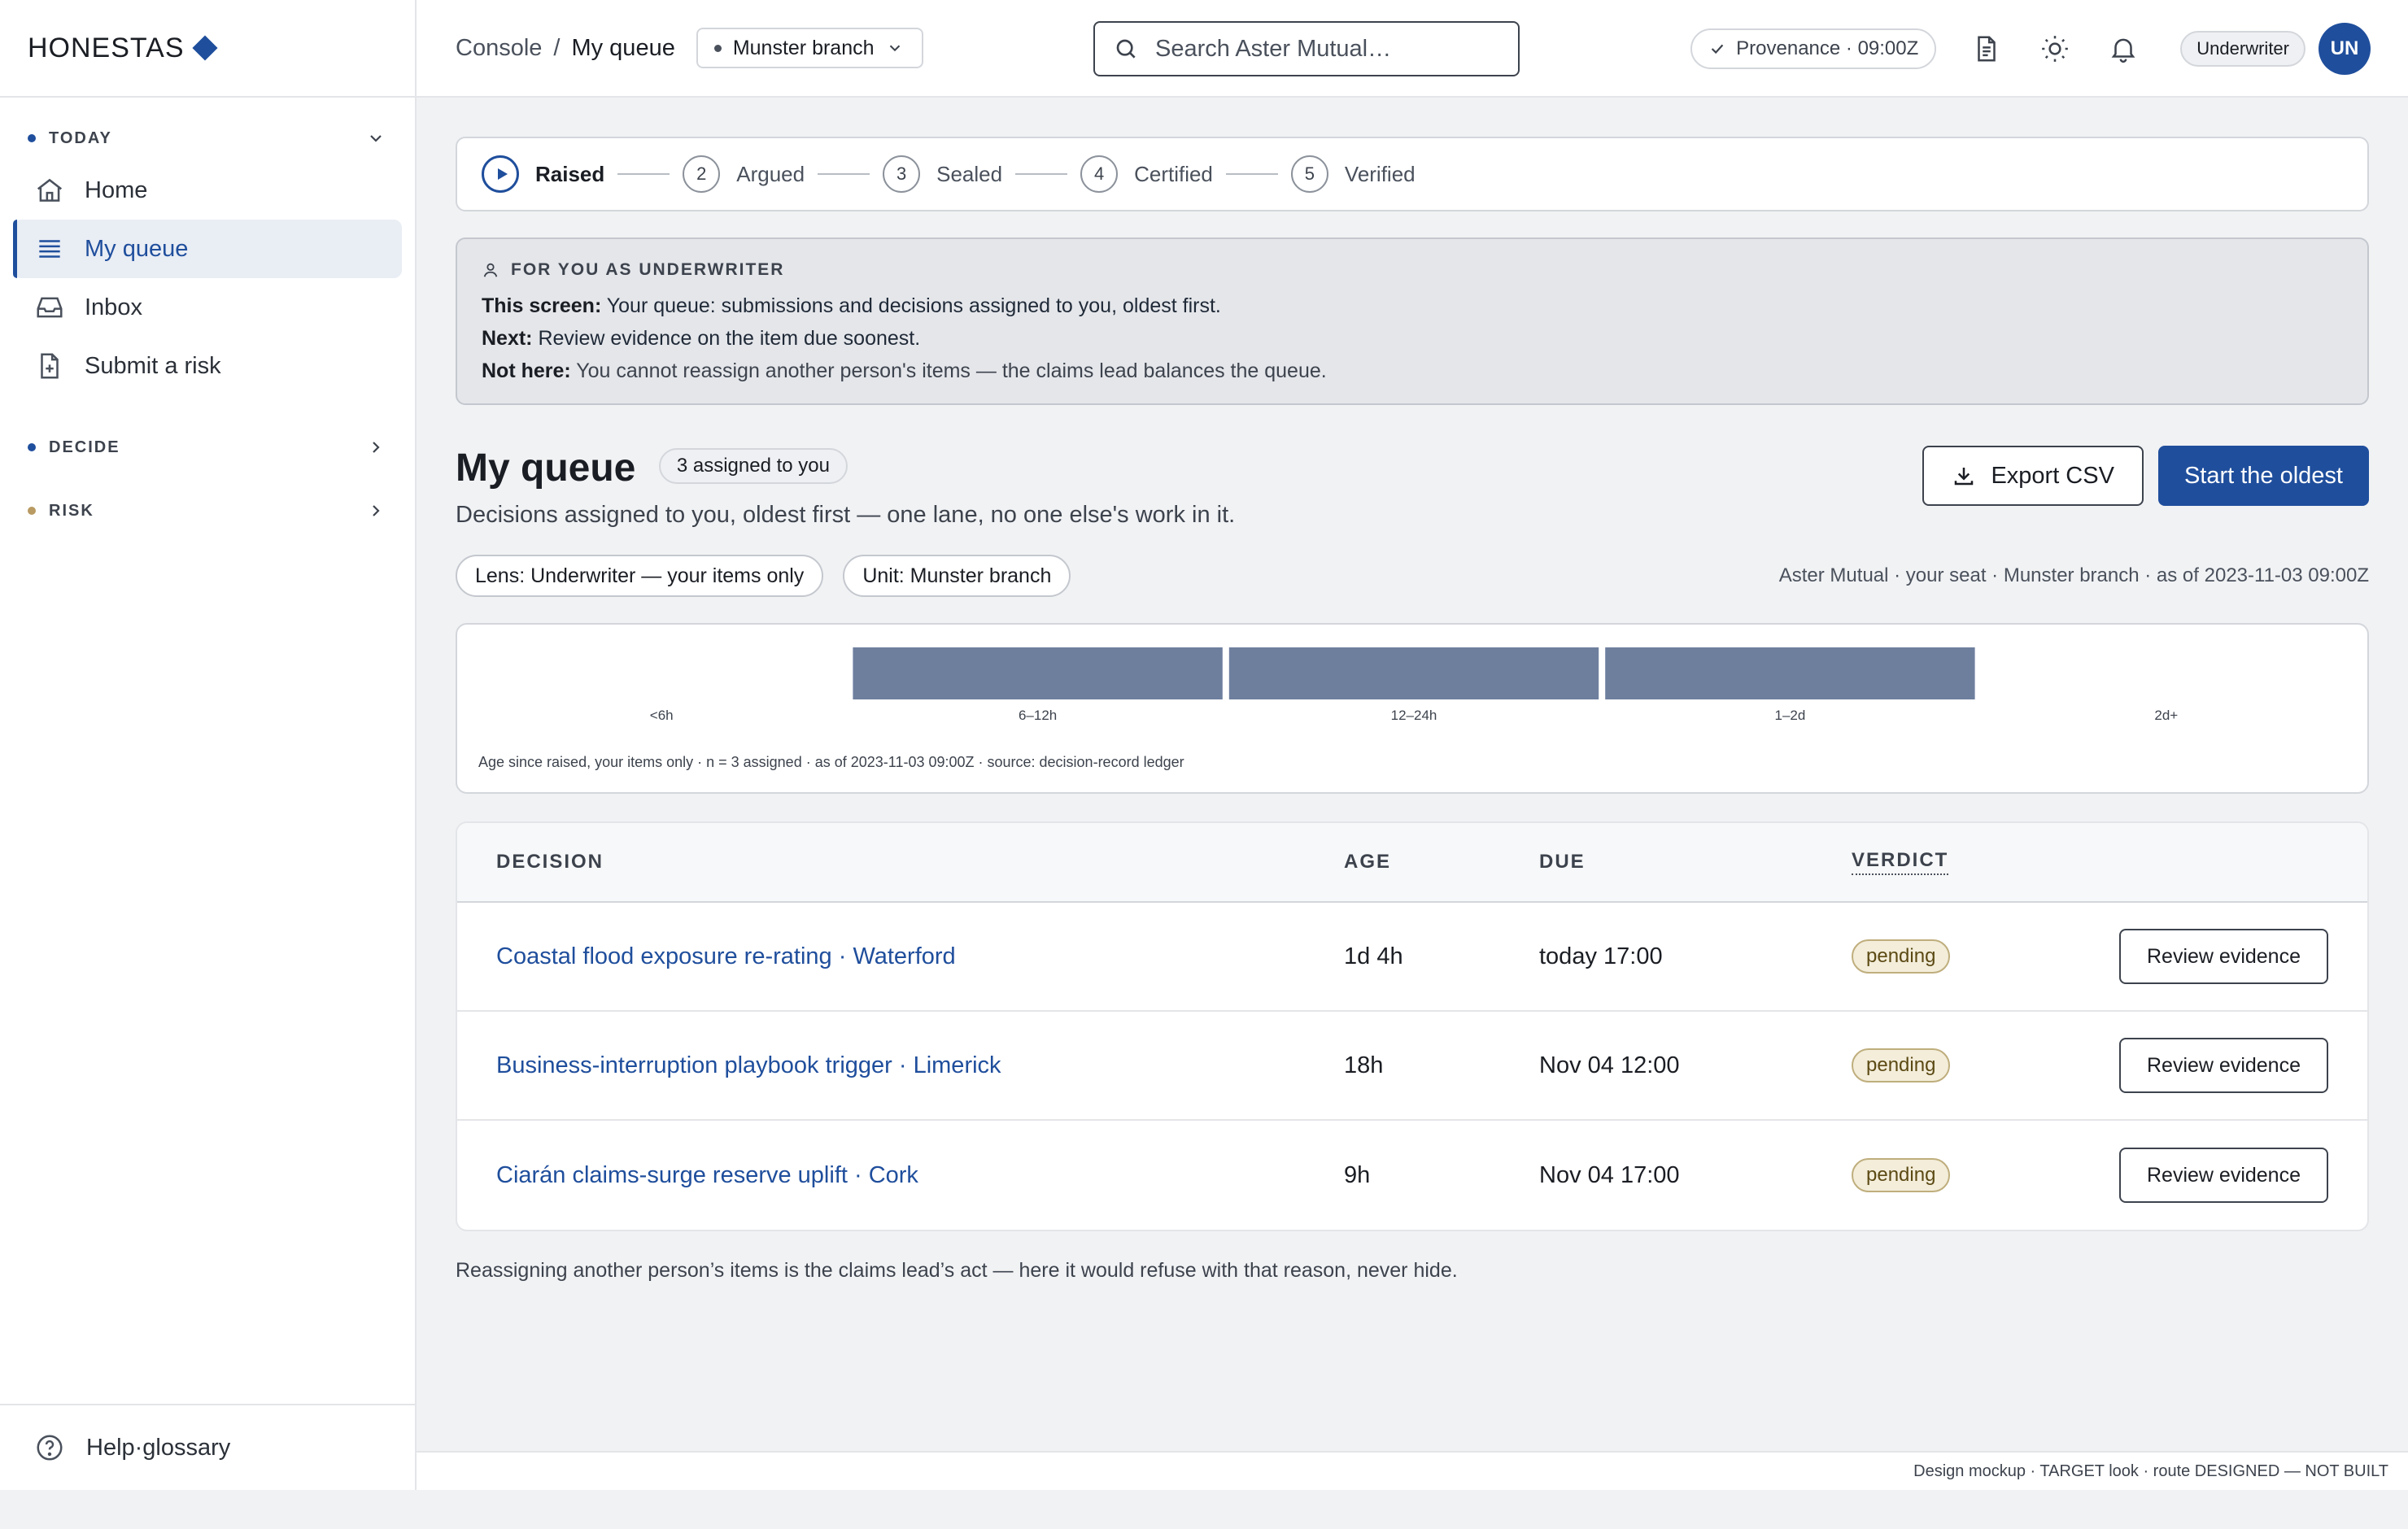  I want to click on search-input, so click(1334, 49).